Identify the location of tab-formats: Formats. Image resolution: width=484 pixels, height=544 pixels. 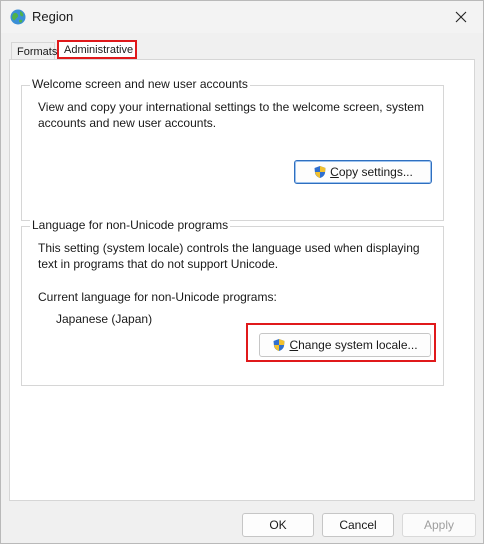
(34, 51).